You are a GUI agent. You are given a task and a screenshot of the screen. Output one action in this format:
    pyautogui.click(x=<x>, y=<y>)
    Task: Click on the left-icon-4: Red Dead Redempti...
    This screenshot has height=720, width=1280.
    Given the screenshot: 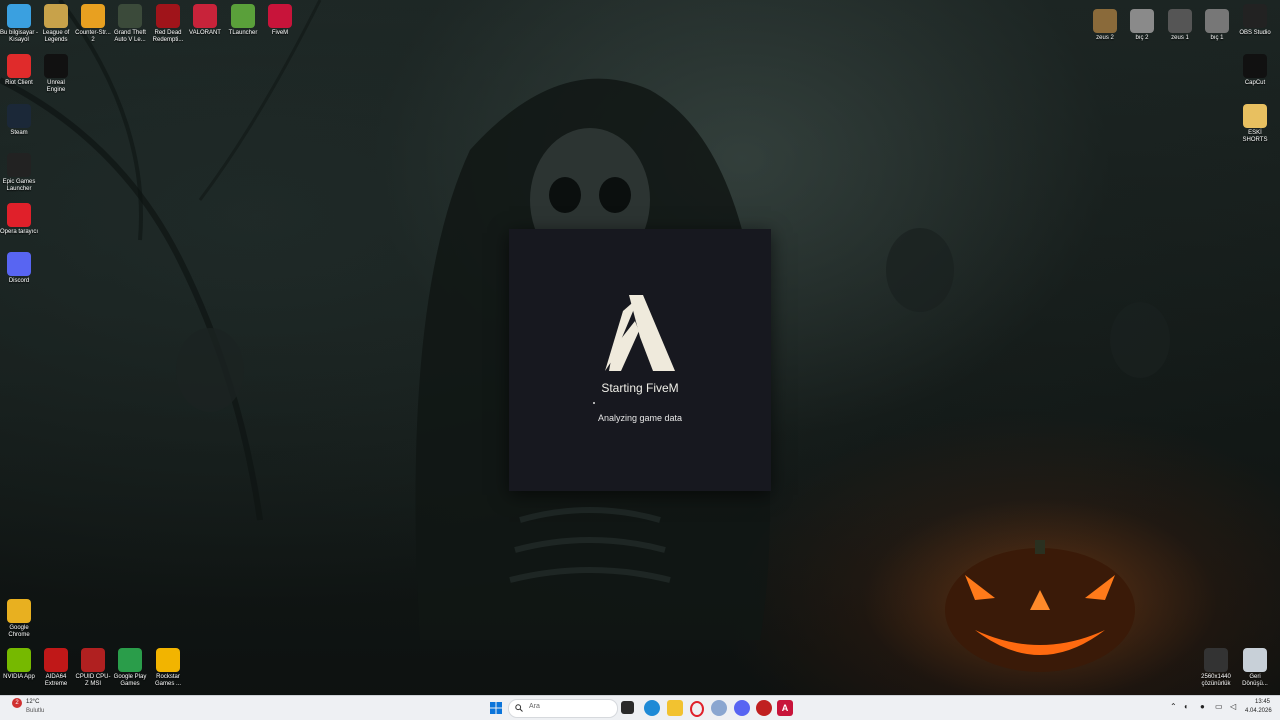 What is the action you would take?
    pyautogui.click(x=168, y=24)
    